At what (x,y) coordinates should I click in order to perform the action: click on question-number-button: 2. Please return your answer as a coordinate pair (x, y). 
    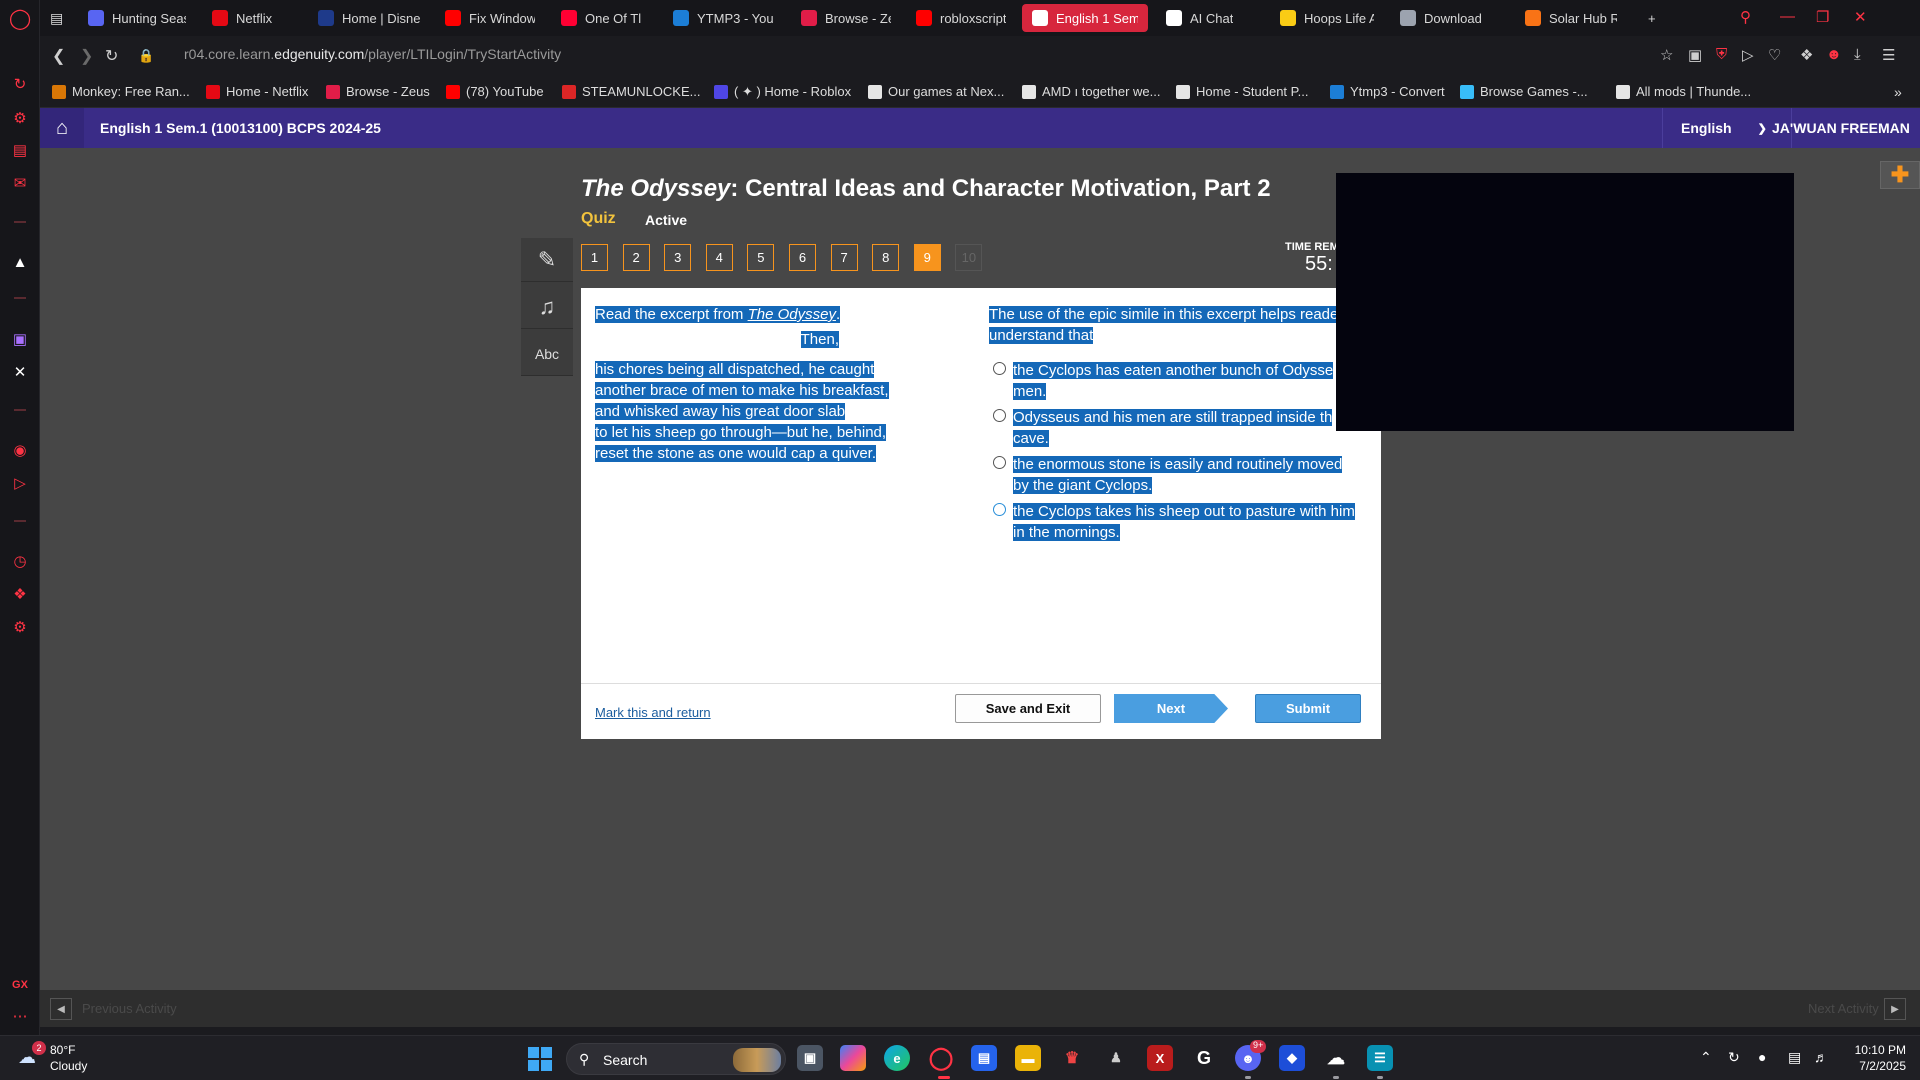
    Looking at the image, I should click on (636, 257).